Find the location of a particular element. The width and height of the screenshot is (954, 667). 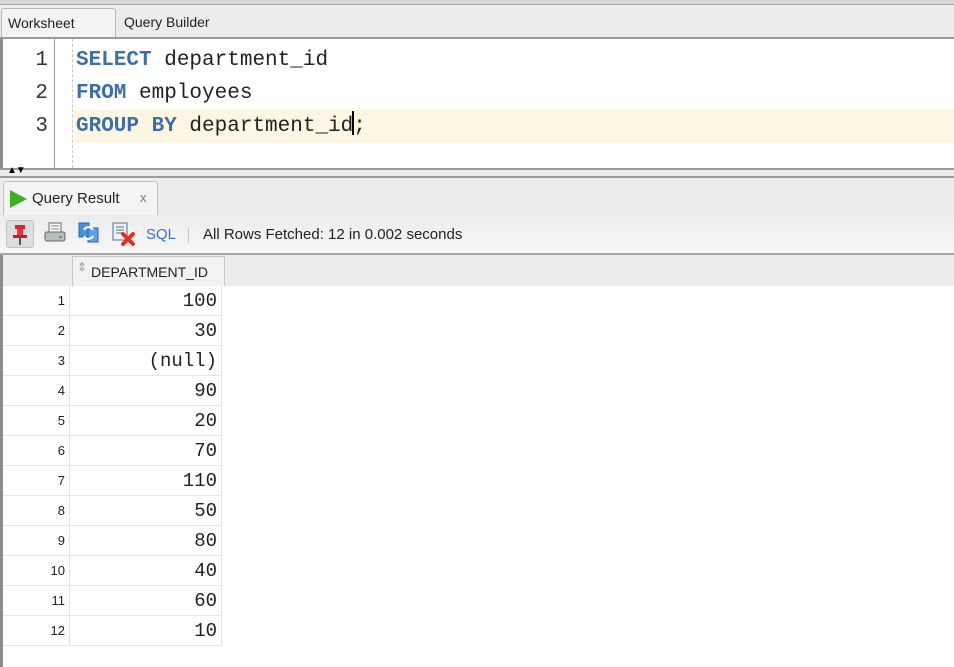

panel-splitter: ▲▼ is located at coordinates (477, 172).